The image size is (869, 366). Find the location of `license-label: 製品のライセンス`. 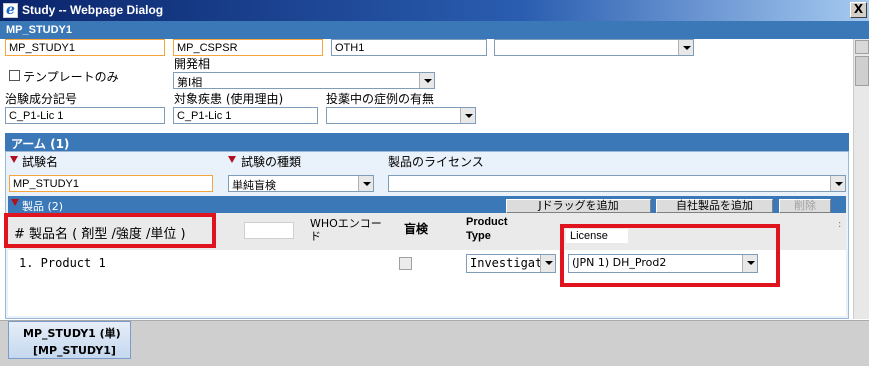

license-label: 製品のライセンス is located at coordinates (436, 162).